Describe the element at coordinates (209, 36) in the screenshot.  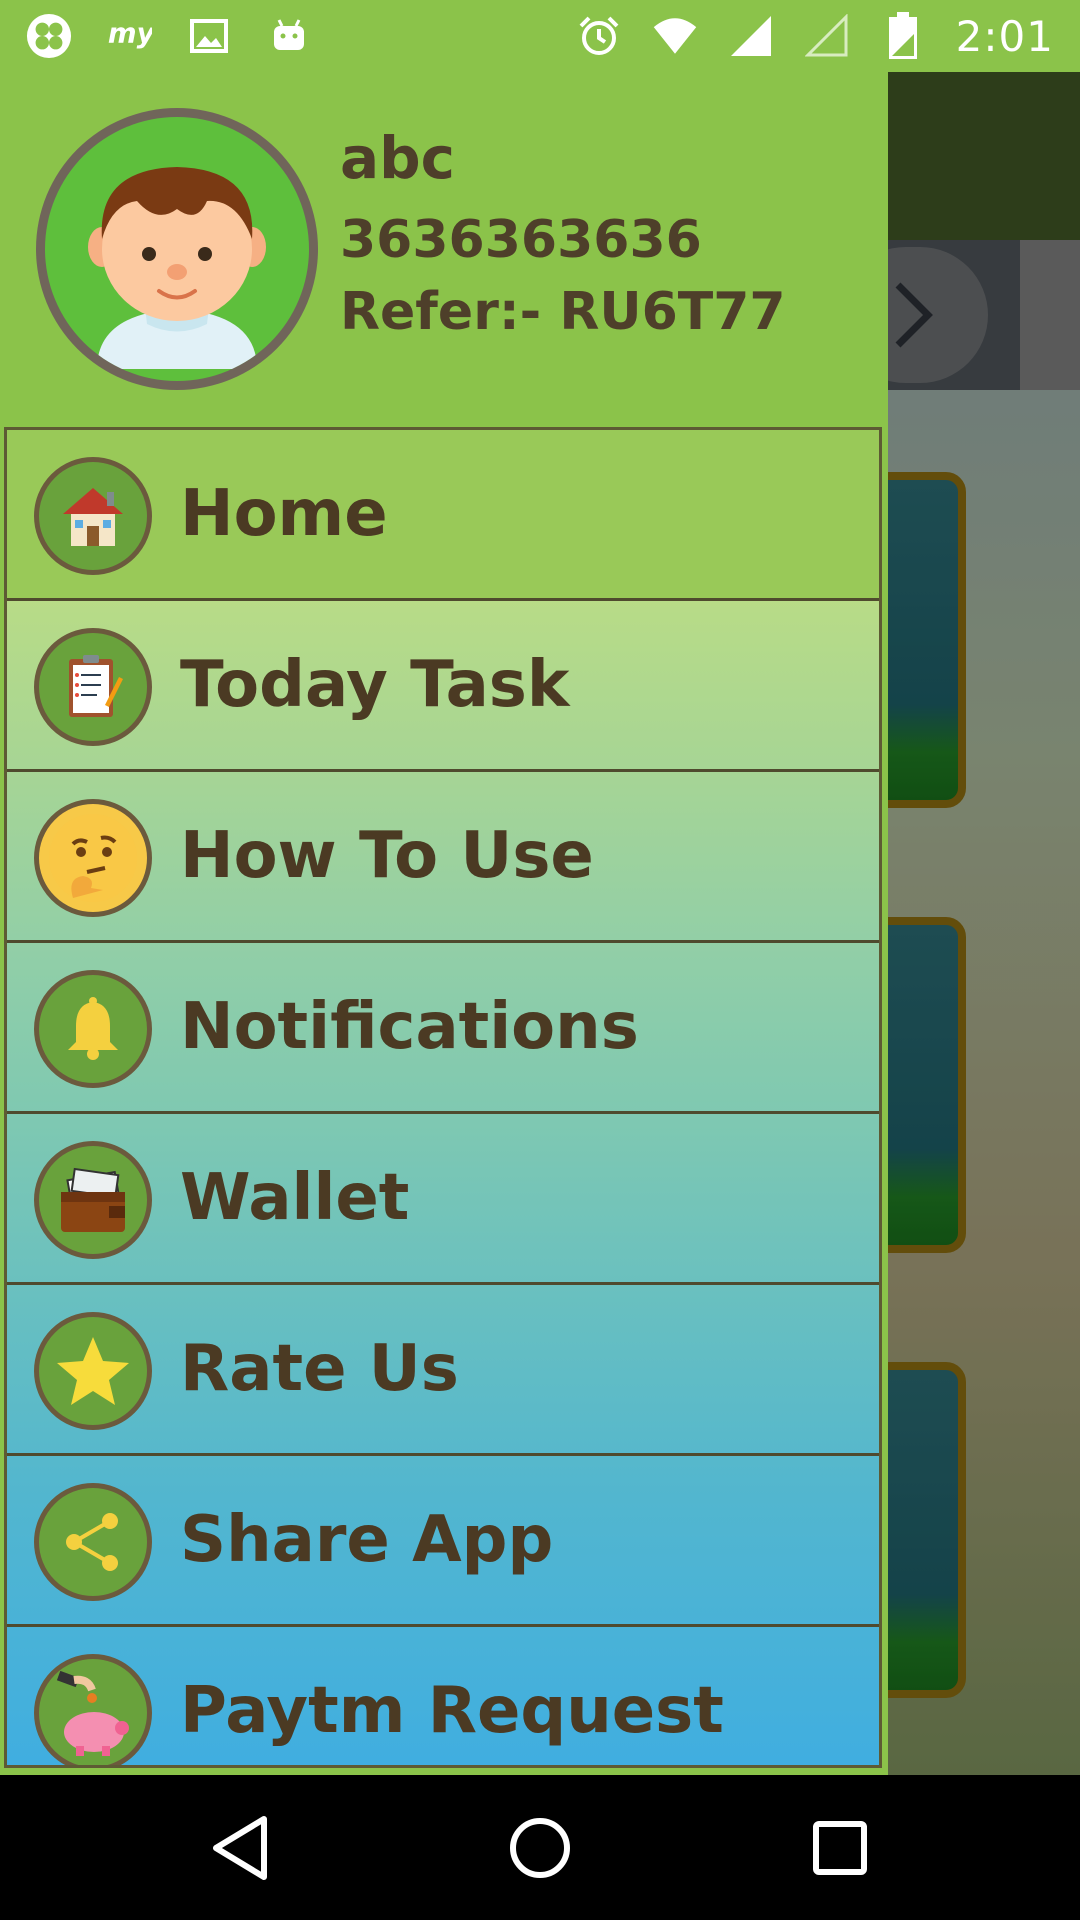
I see `image-icon` at that location.